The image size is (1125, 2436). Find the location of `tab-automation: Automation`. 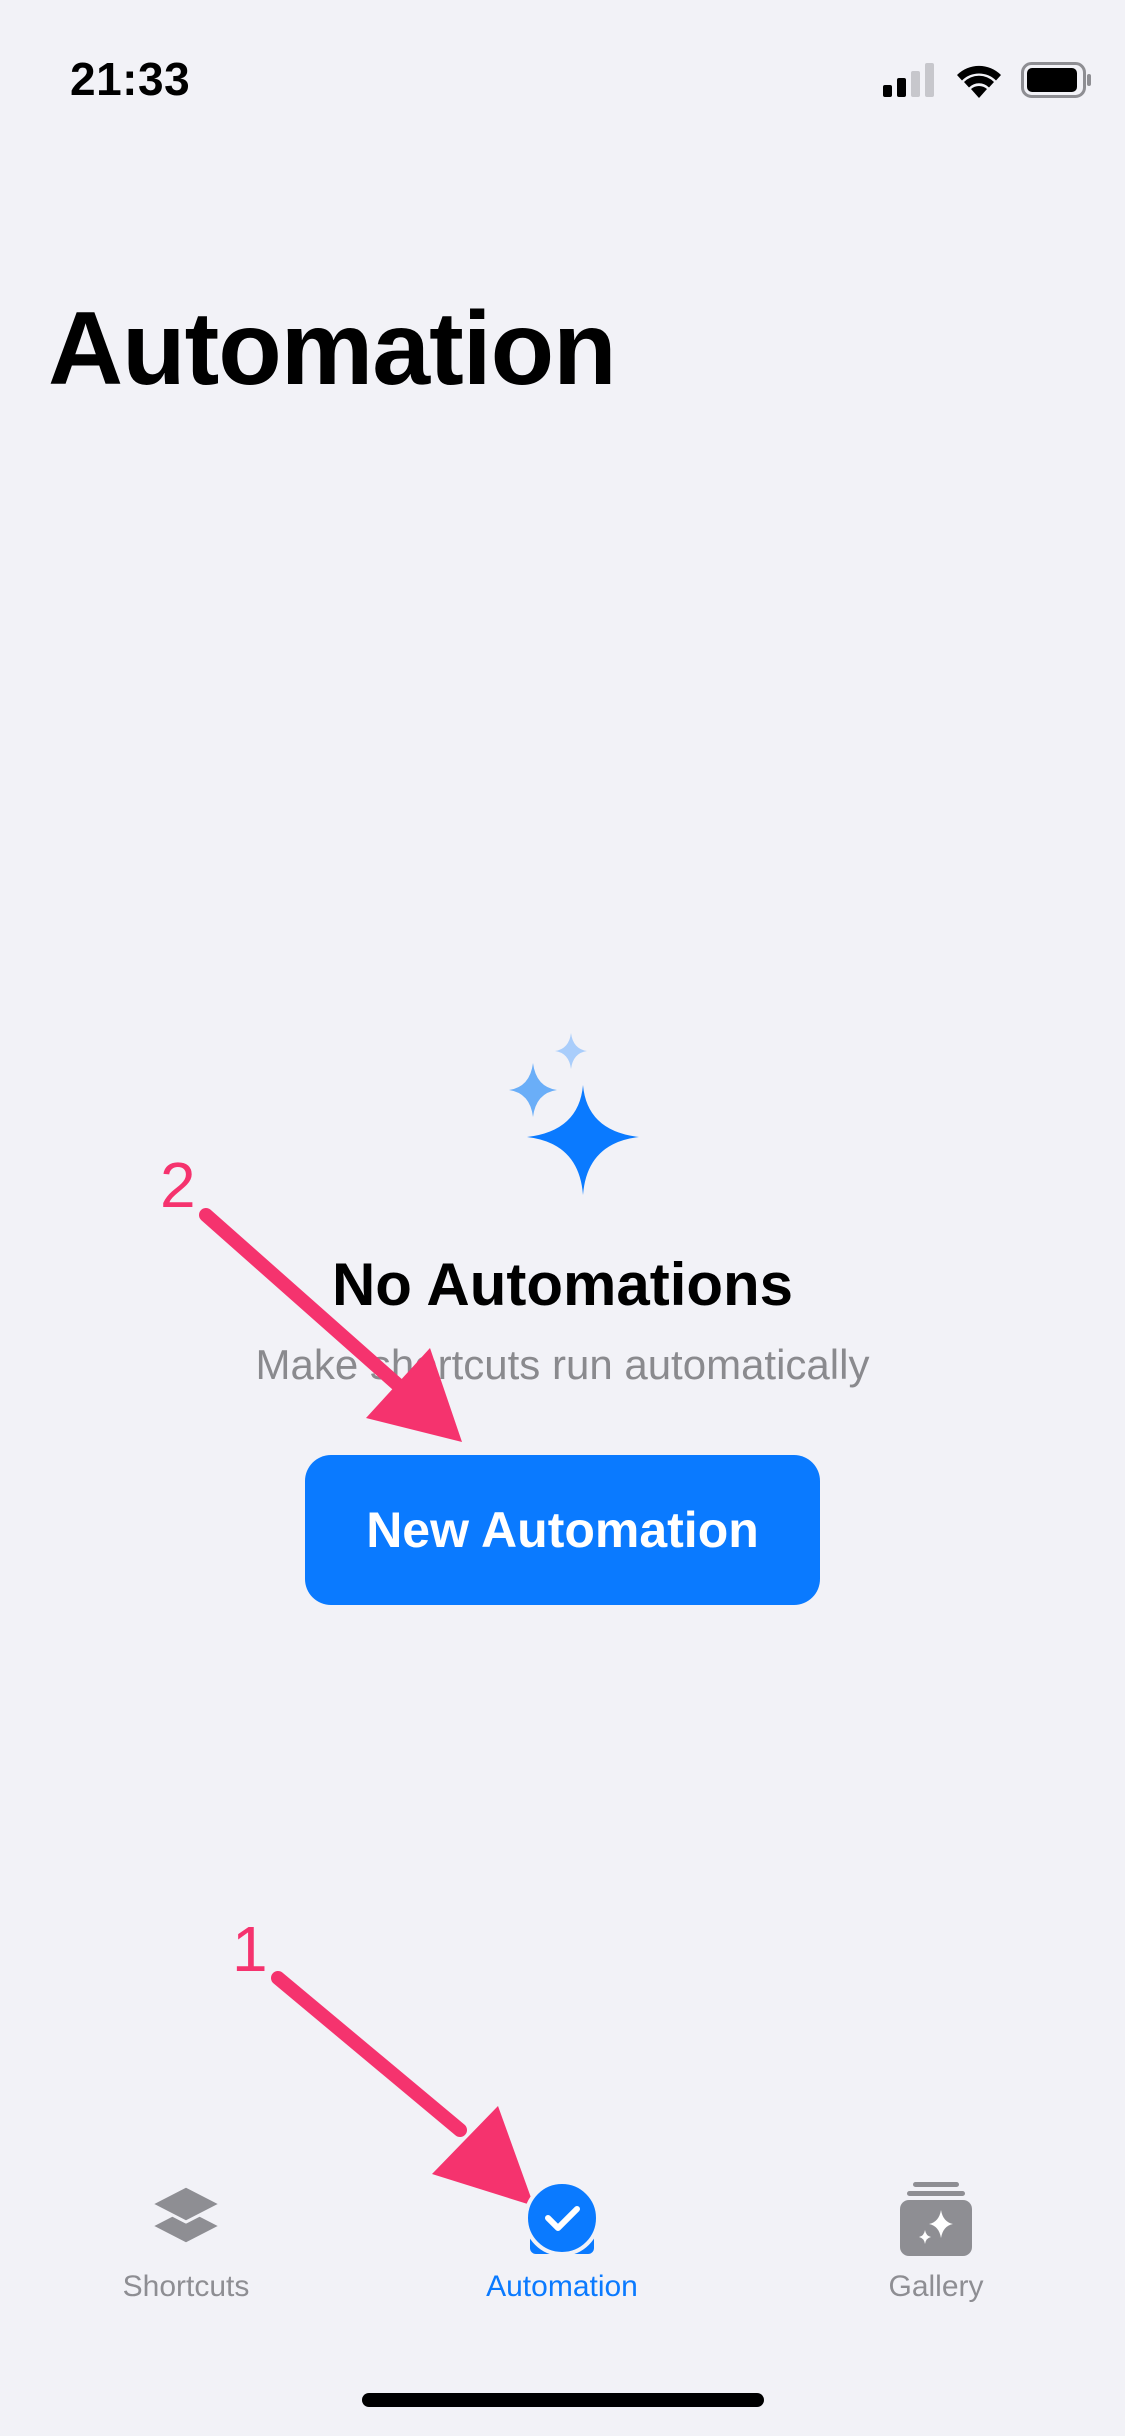

tab-automation: Automation is located at coordinates (562, 2242).